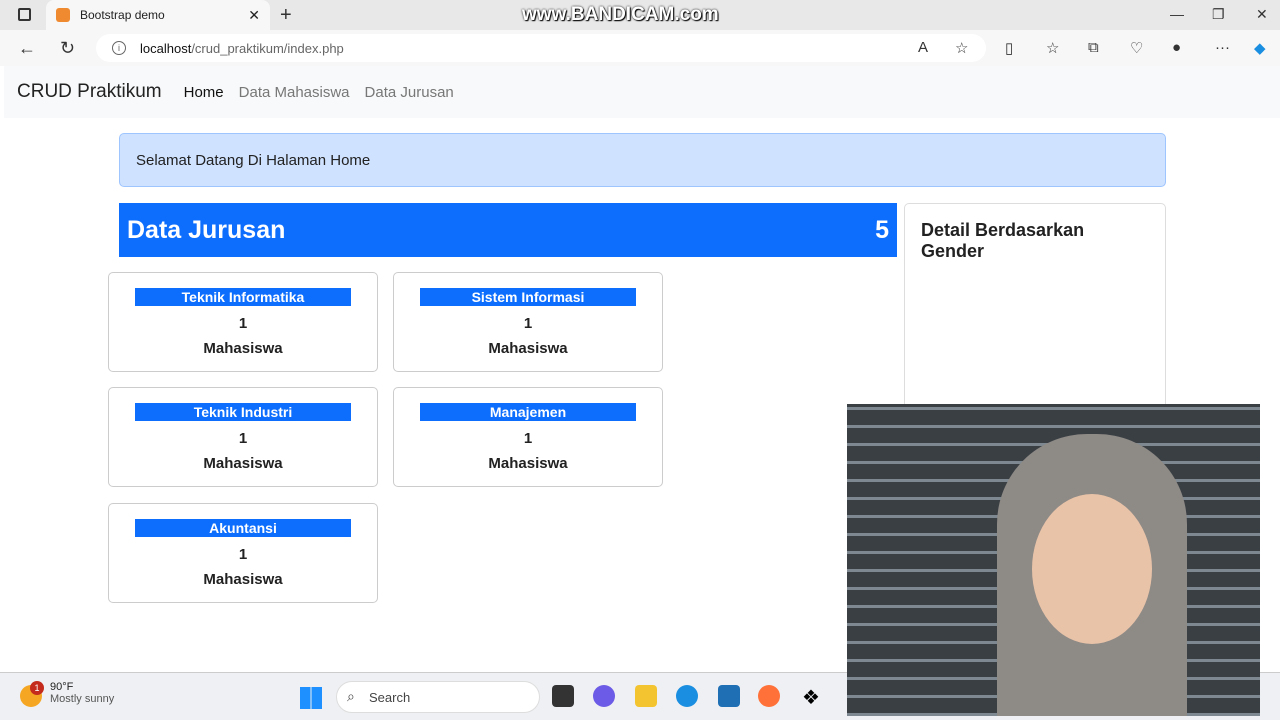 Image resolution: width=1280 pixels, height=720 pixels. Describe the element at coordinates (37, 688) in the screenshot. I see `notification-badge: 1` at that location.